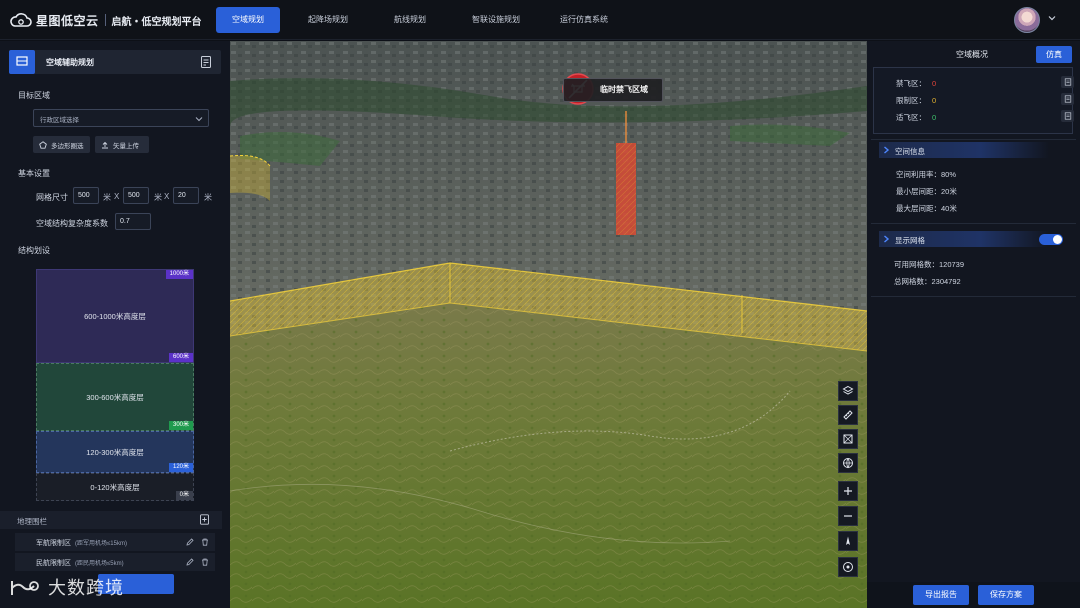 Image resolution: width=1080 pixels, height=608 pixels. I want to click on nav-tab-facility: 智联设施规划, so click(496, 20).